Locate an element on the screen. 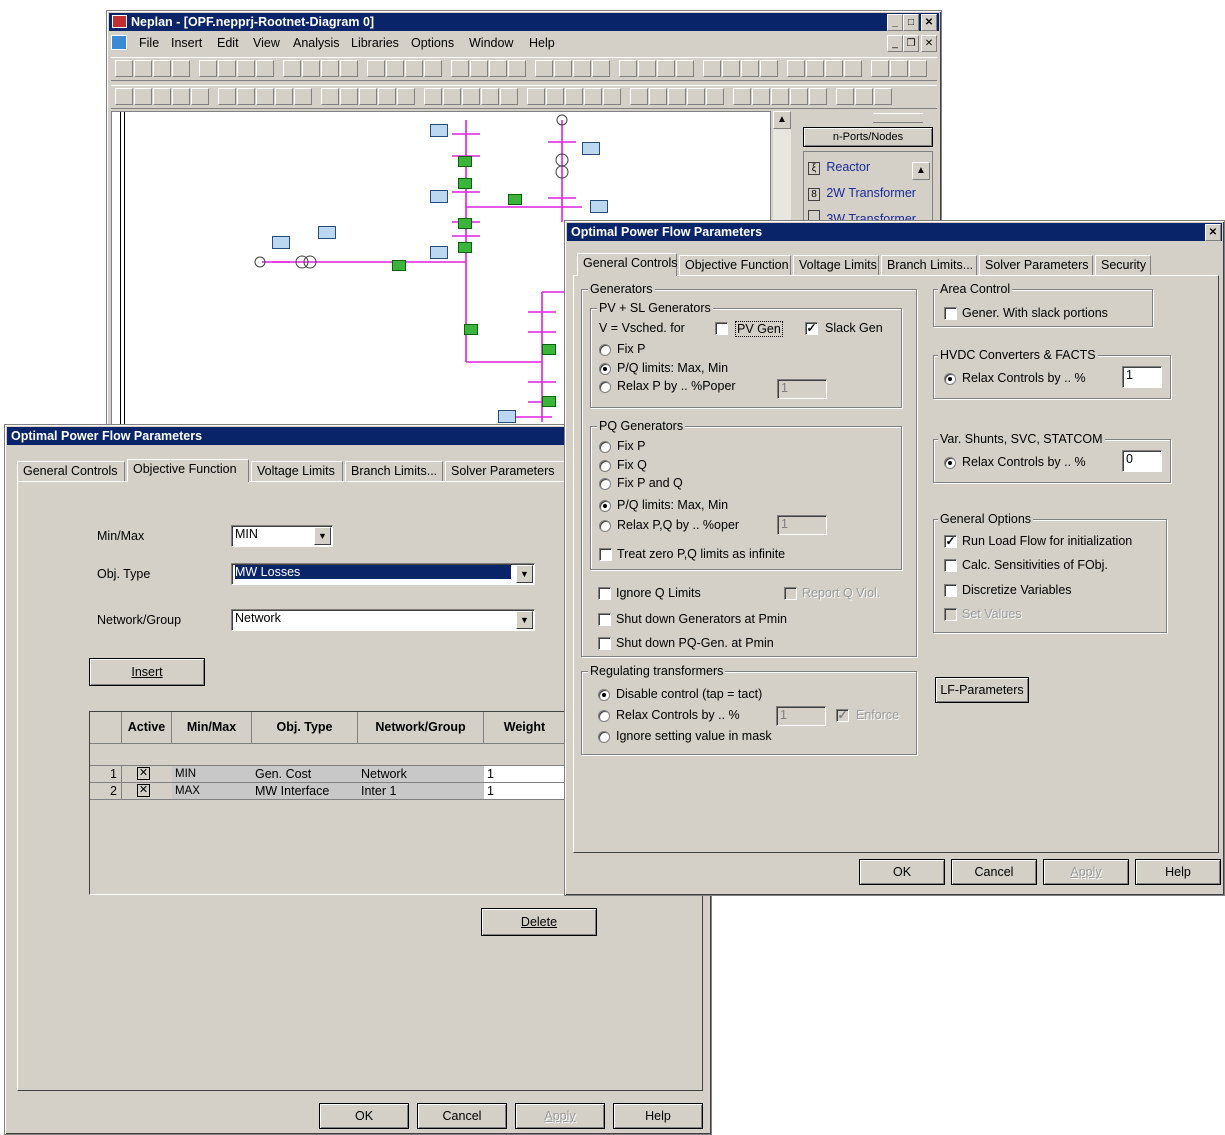 Image resolution: width=1225 pixels, height=1135 pixels. pv-gen-checkbox is located at coordinates (721, 328).